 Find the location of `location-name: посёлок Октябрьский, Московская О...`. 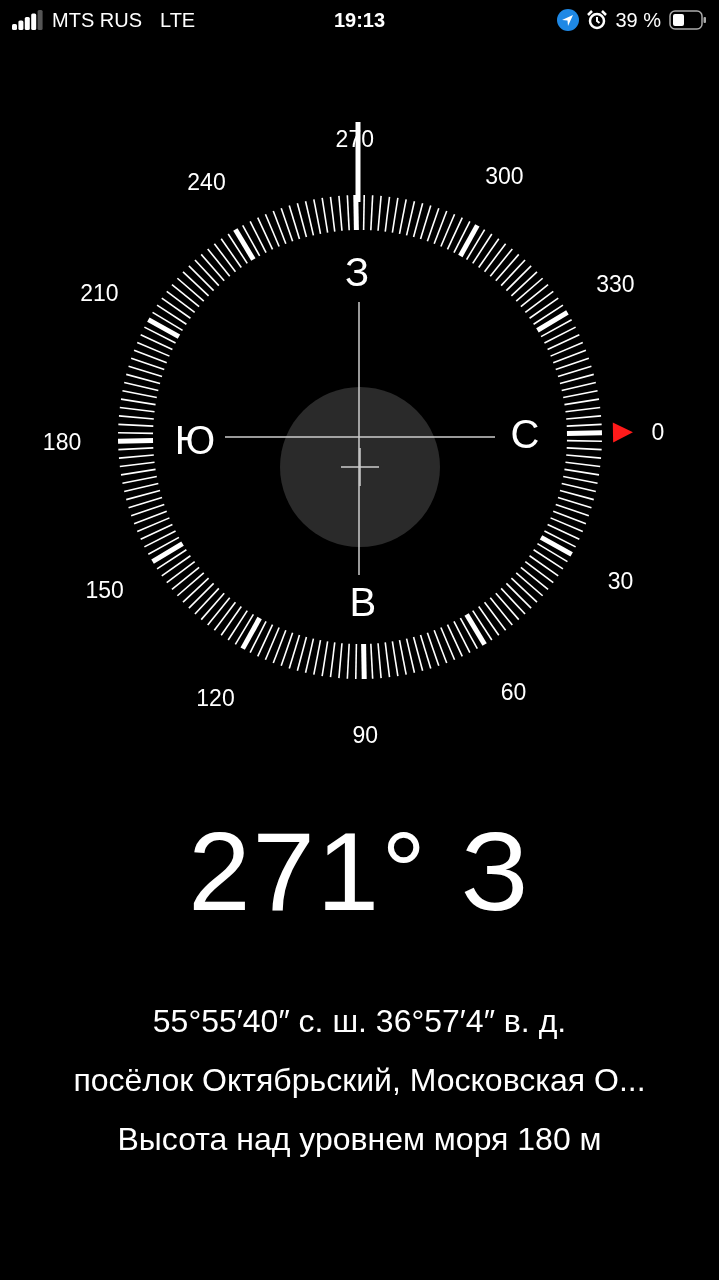

location-name: посёлок Октябрьский, Московская О... is located at coordinates (359, 1081).